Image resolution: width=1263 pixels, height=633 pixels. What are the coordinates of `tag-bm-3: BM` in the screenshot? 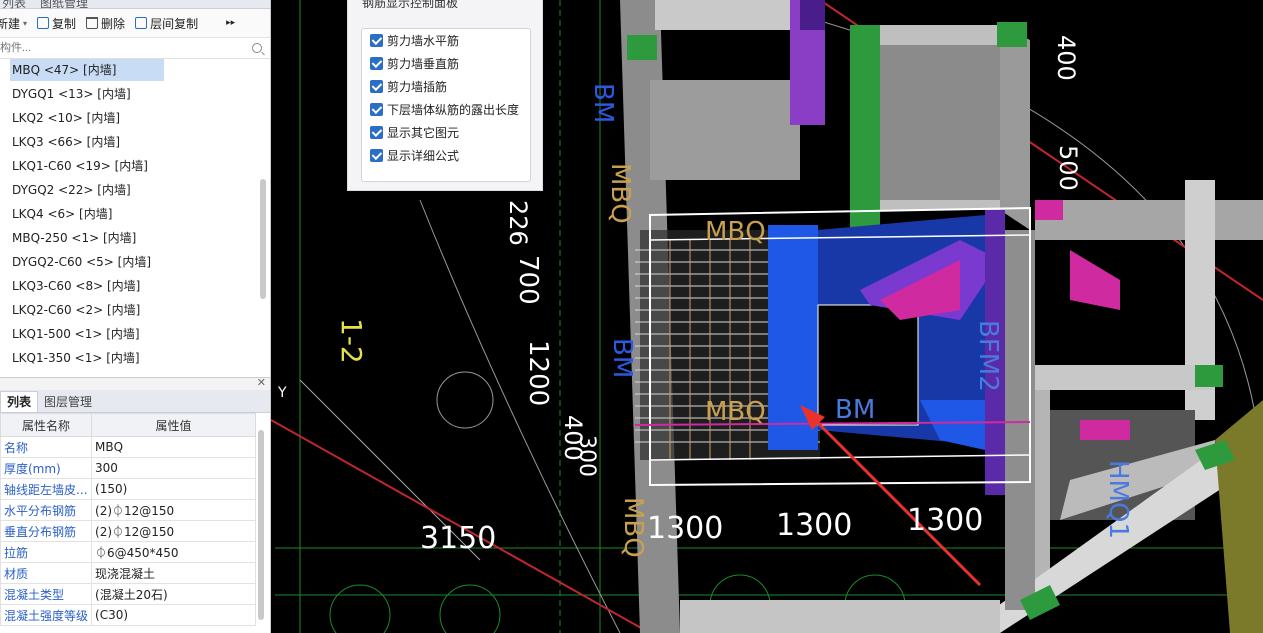 It's located at (855, 410).